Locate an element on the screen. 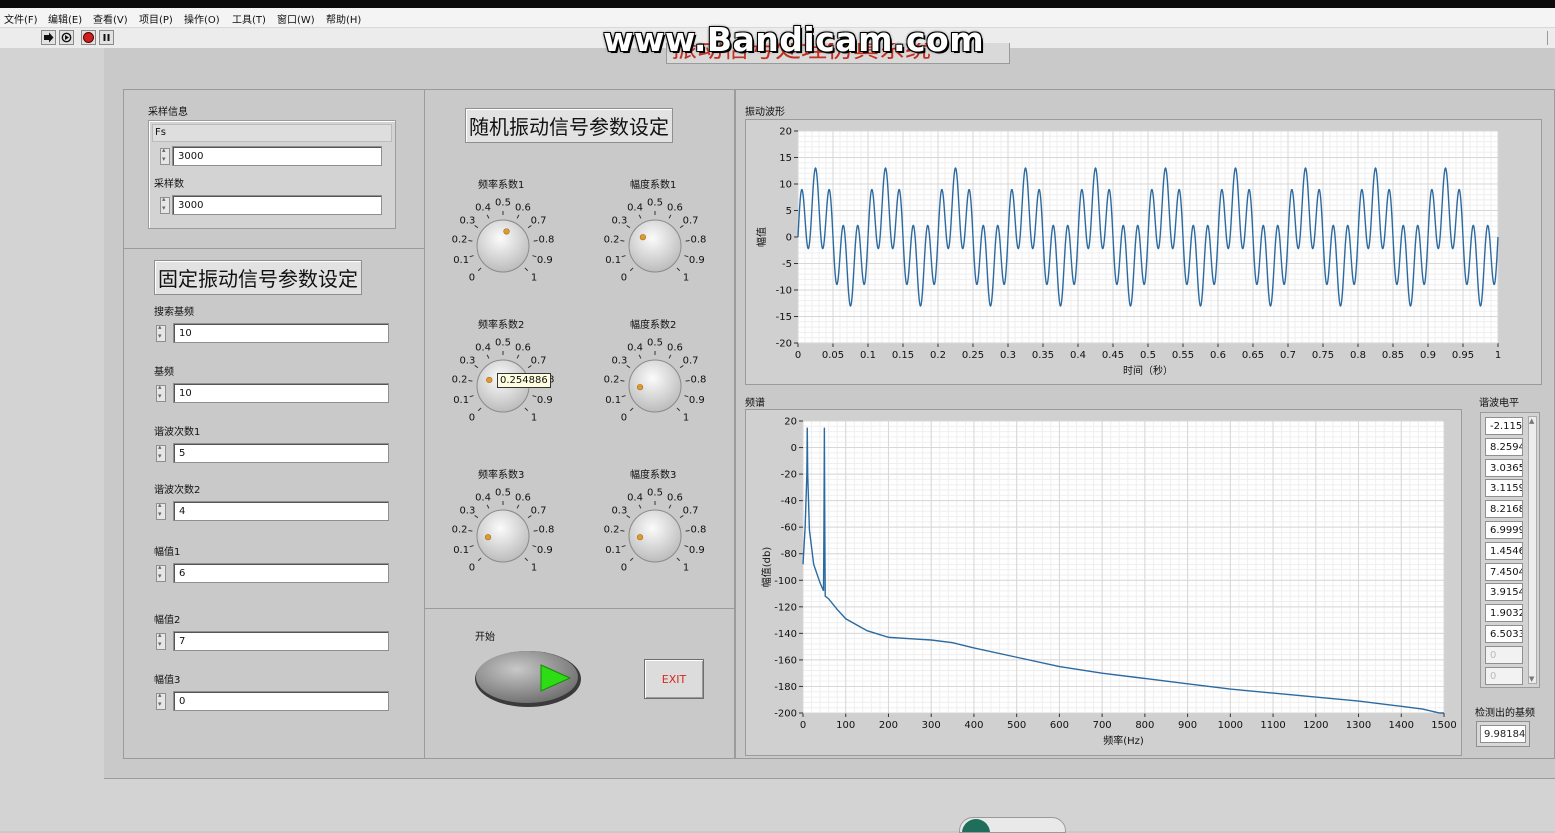 This screenshot has width=1555, height=833. harmonic-cell: 6.5033 is located at coordinates (1504, 634).